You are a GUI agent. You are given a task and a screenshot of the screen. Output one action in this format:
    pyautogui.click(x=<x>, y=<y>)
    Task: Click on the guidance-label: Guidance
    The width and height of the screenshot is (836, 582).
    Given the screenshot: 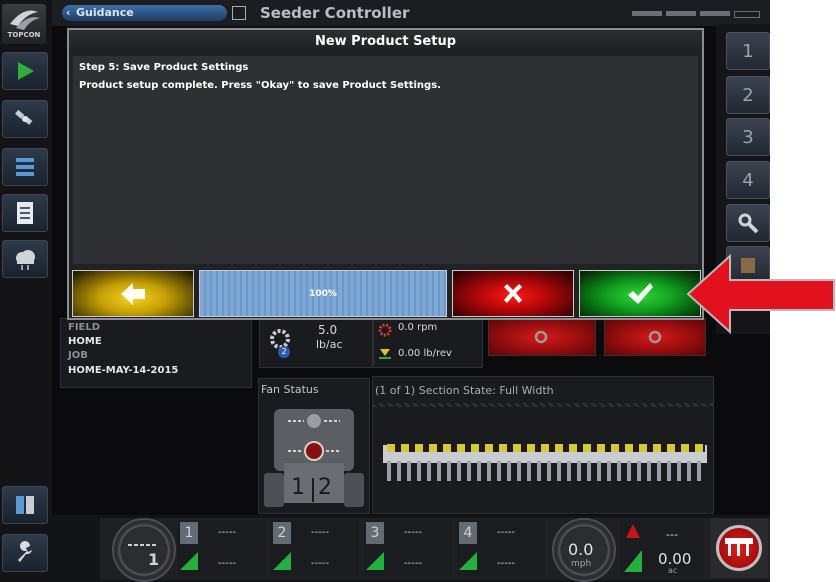 What is the action you would take?
    pyautogui.click(x=105, y=12)
    